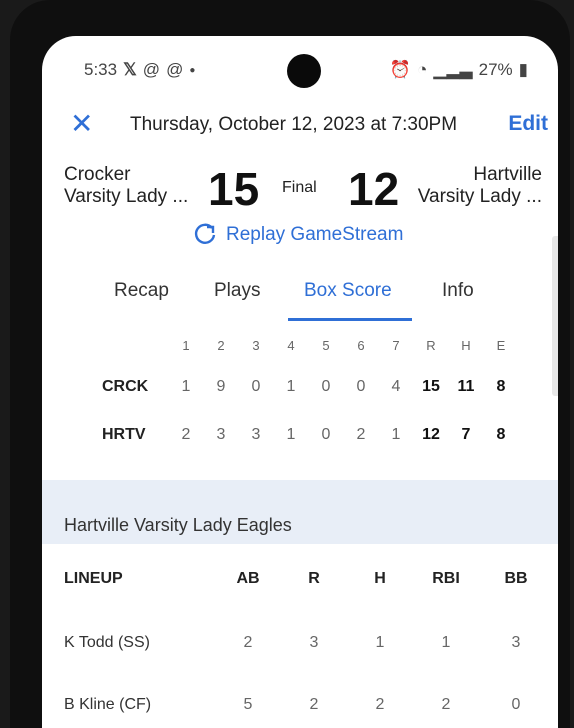 Image resolution: width=574 pixels, height=728 pixels. What do you see at coordinates (466, 386) in the screenshot?
I see `hits-total: 11` at bounding box center [466, 386].